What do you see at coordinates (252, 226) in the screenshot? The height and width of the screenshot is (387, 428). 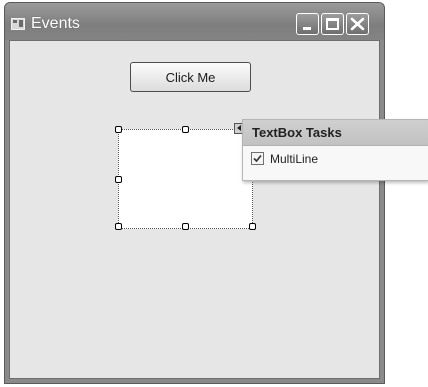 I see `resize-handle-bottom-right` at bounding box center [252, 226].